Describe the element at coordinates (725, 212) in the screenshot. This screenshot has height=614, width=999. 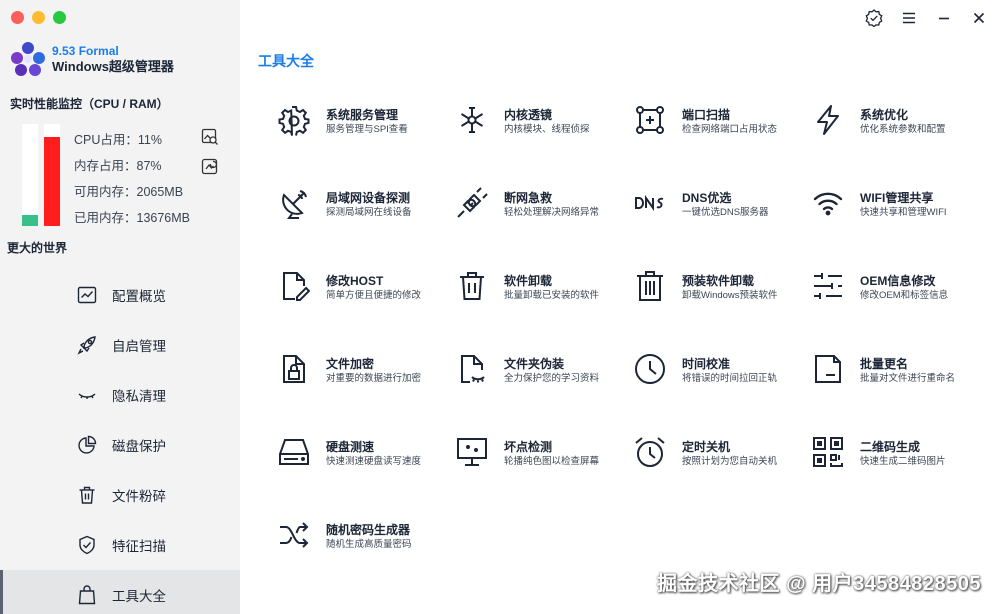
I see `tool-subtitle: 一键优选DNS服务器` at that location.